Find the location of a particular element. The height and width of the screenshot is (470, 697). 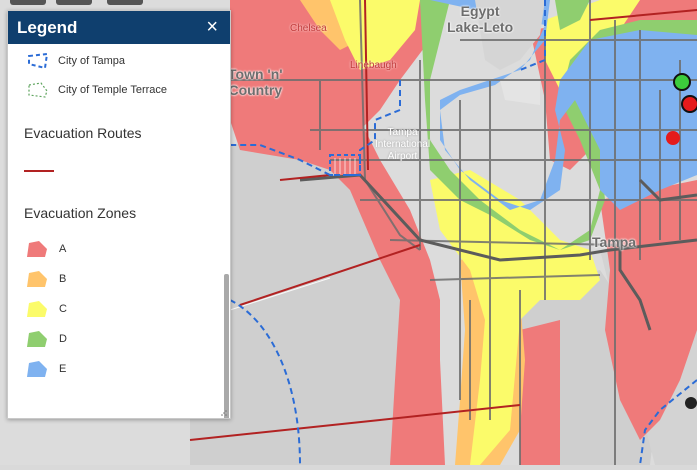

label-road: Linebaugh is located at coordinates (373, 65).